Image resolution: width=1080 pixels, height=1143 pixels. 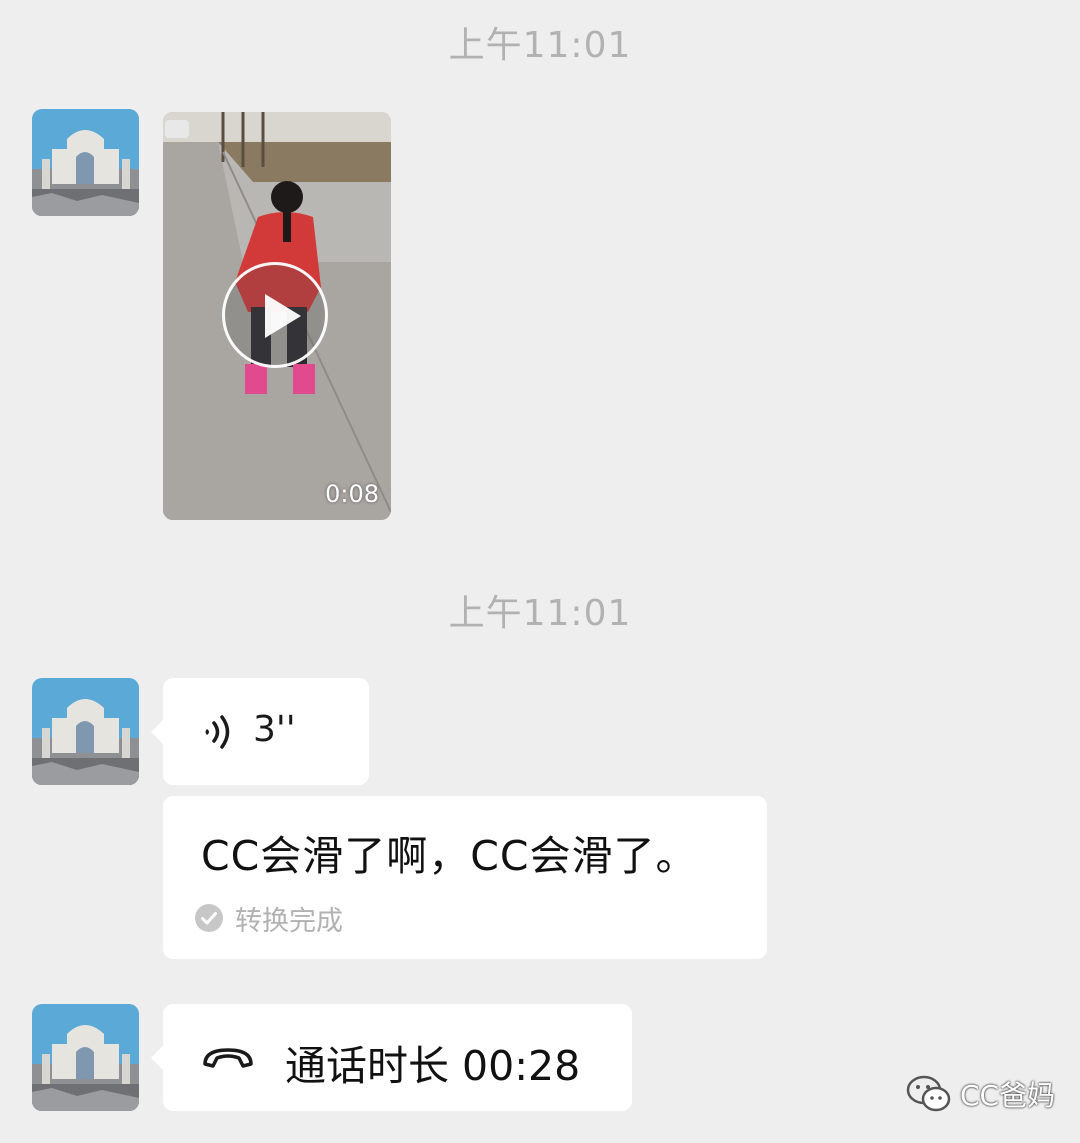 What do you see at coordinates (217, 732) in the screenshot?
I see `voice-wave-icon` at bounding box center [217, 732].